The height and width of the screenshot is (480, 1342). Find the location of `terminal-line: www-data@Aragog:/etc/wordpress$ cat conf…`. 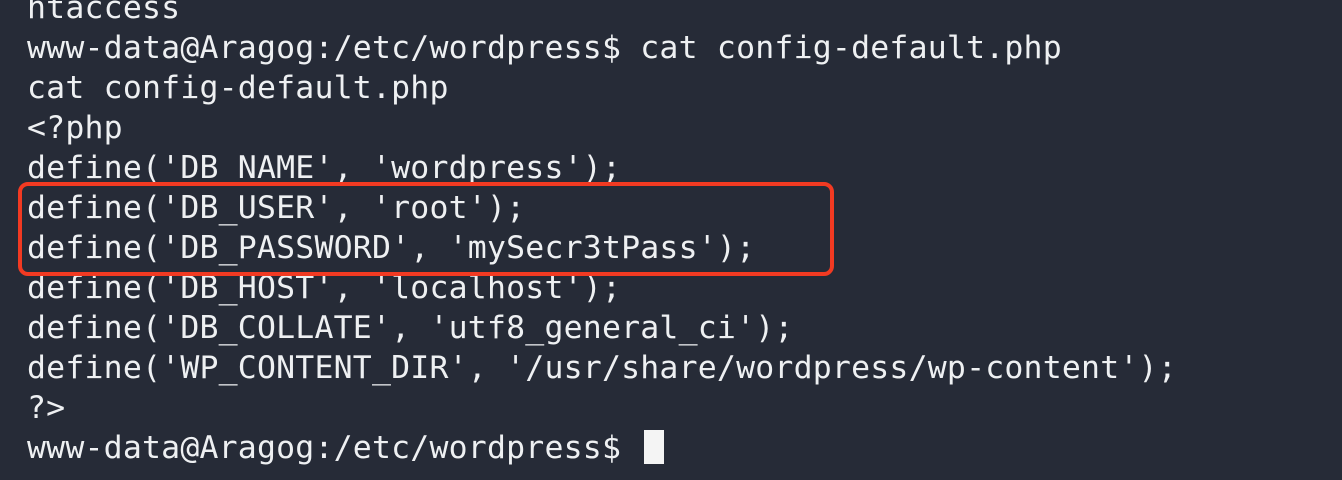

terminal-line: www-data@Aragog:/etc/wordpress$ cat conf… is located at coordinates (544, 48).